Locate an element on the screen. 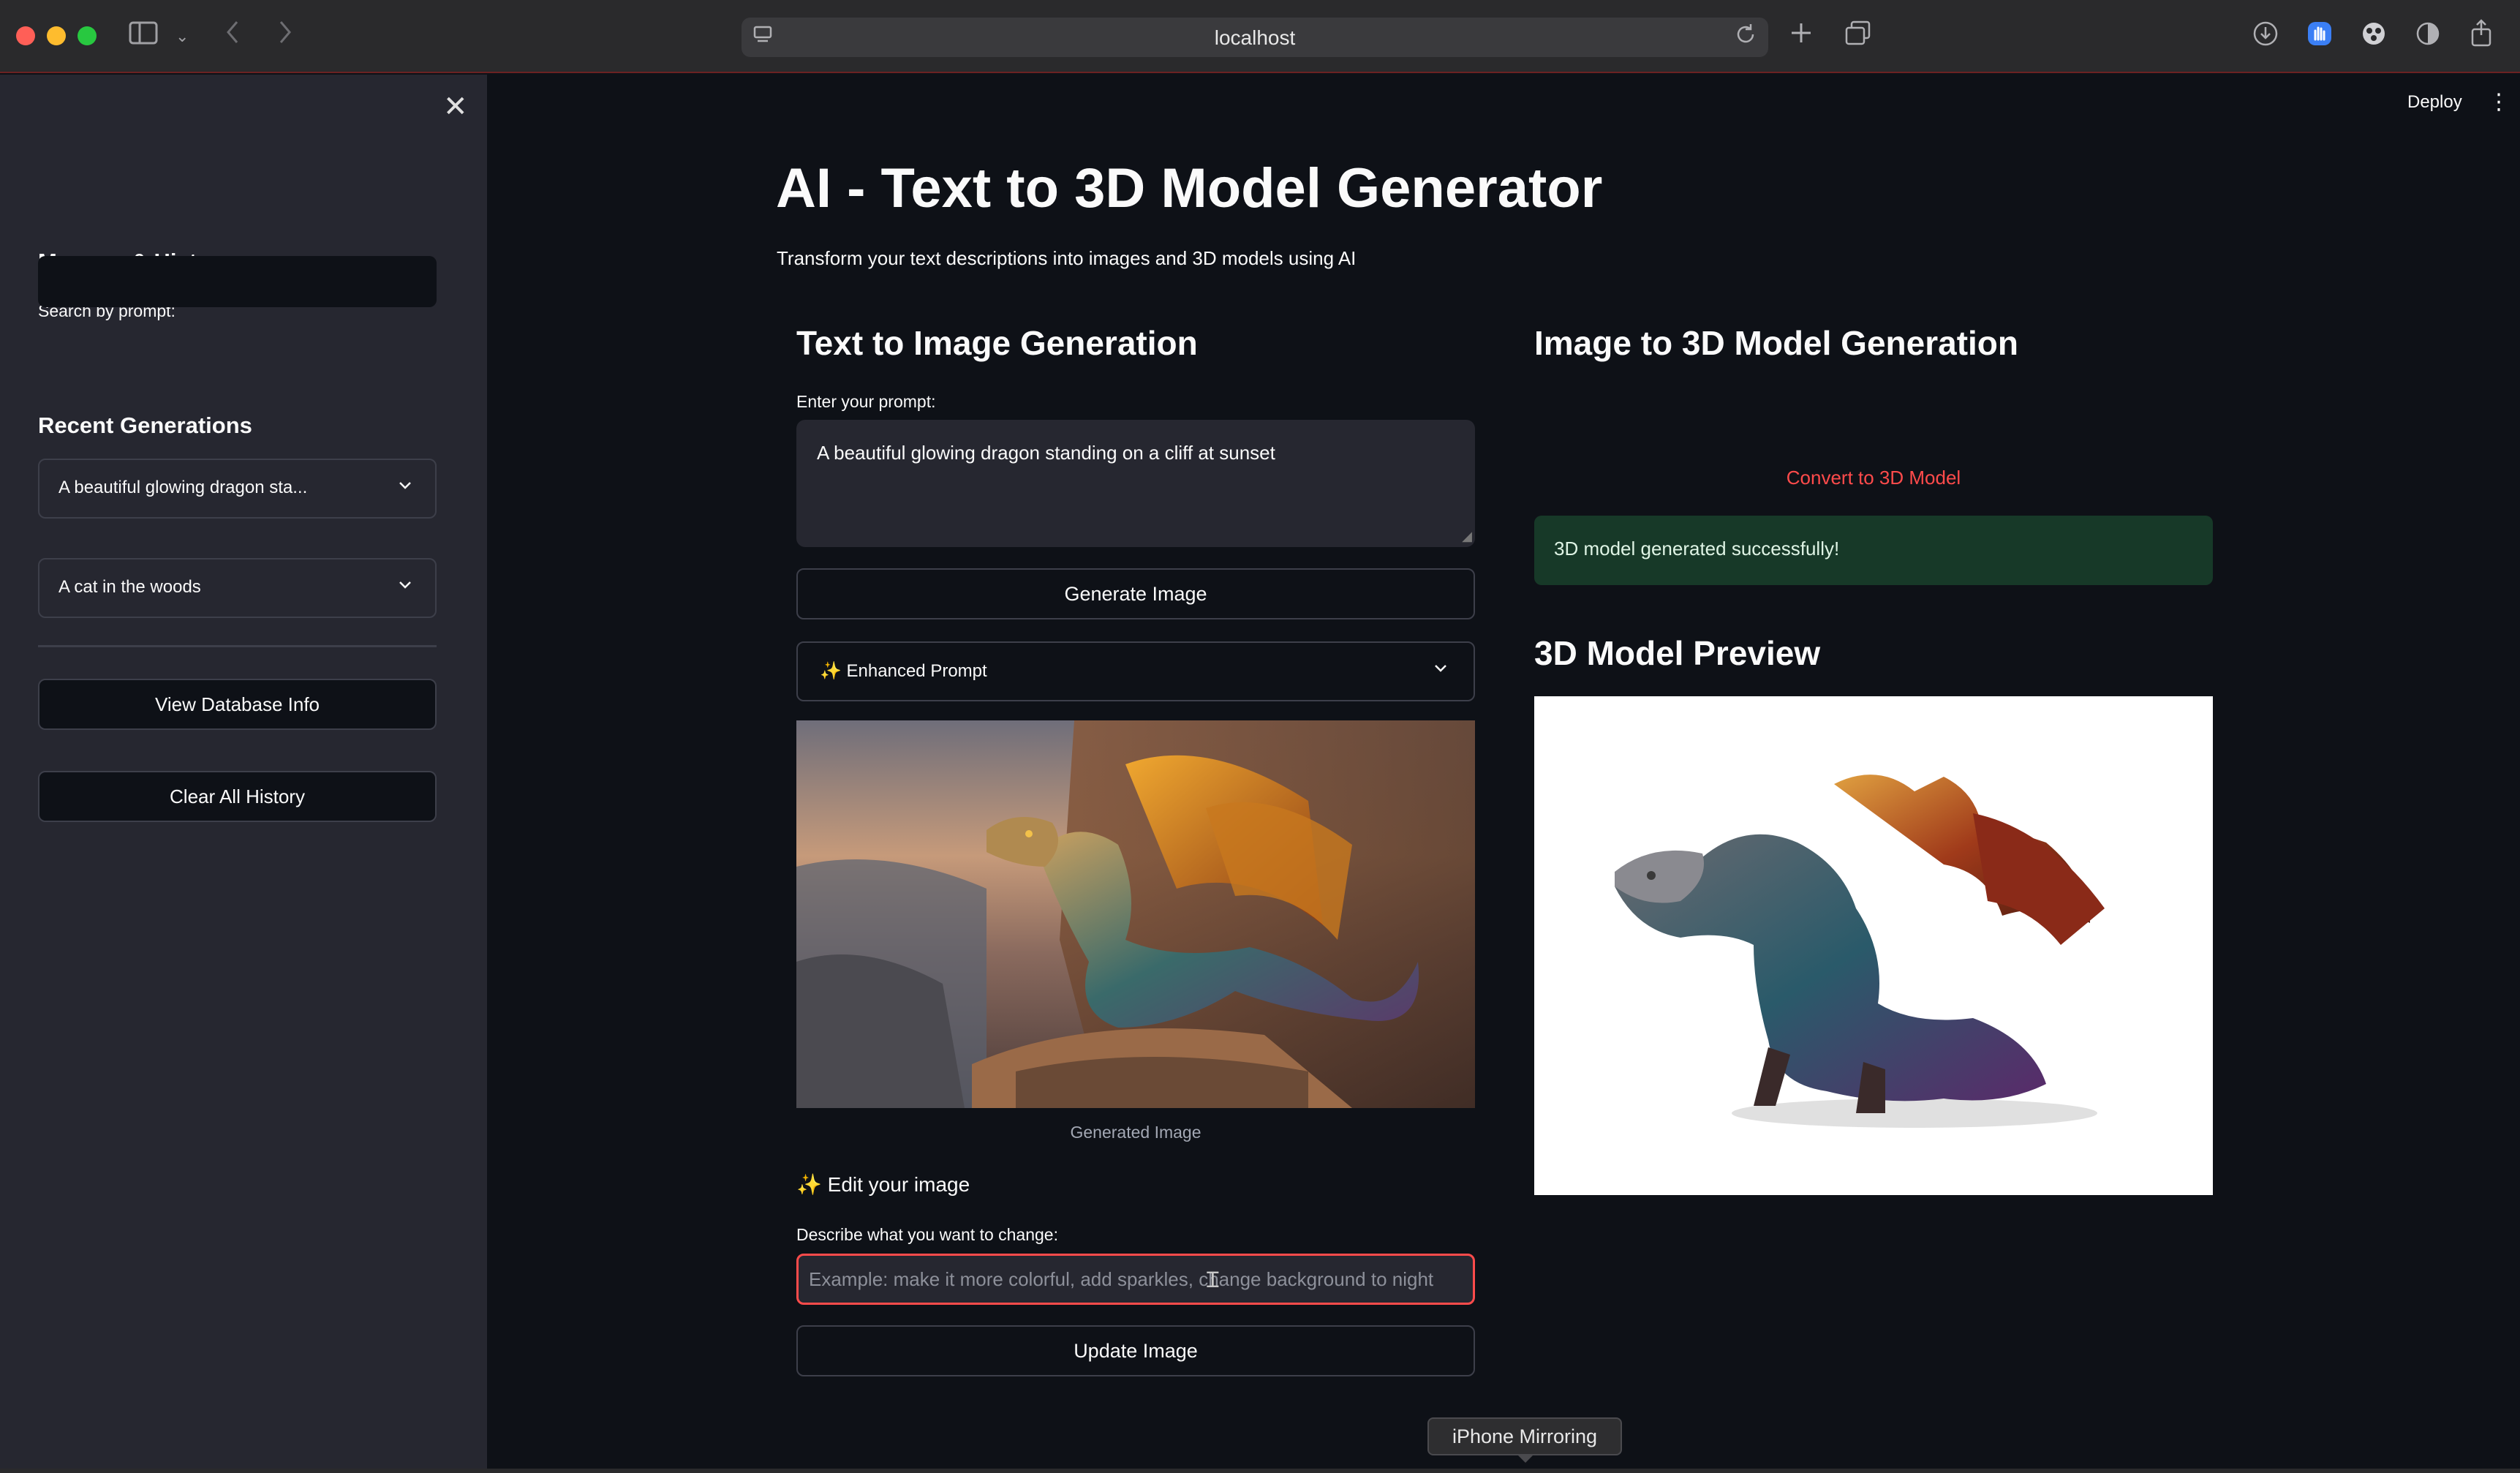 This screenshot has height=1473, width=2520. edit-image-heading: ✨ Edit your image is located at coordinates (883, 1184).